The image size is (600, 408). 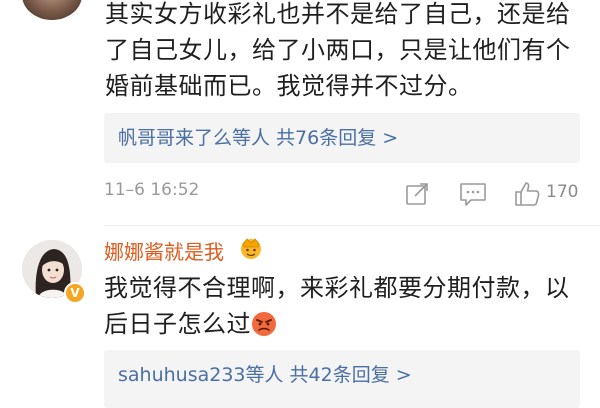 I want to click on comment-text: 我觉得不合理啊，来彩礼都要分期付款，以 后日子怎么过, so click(x=344, y=306).